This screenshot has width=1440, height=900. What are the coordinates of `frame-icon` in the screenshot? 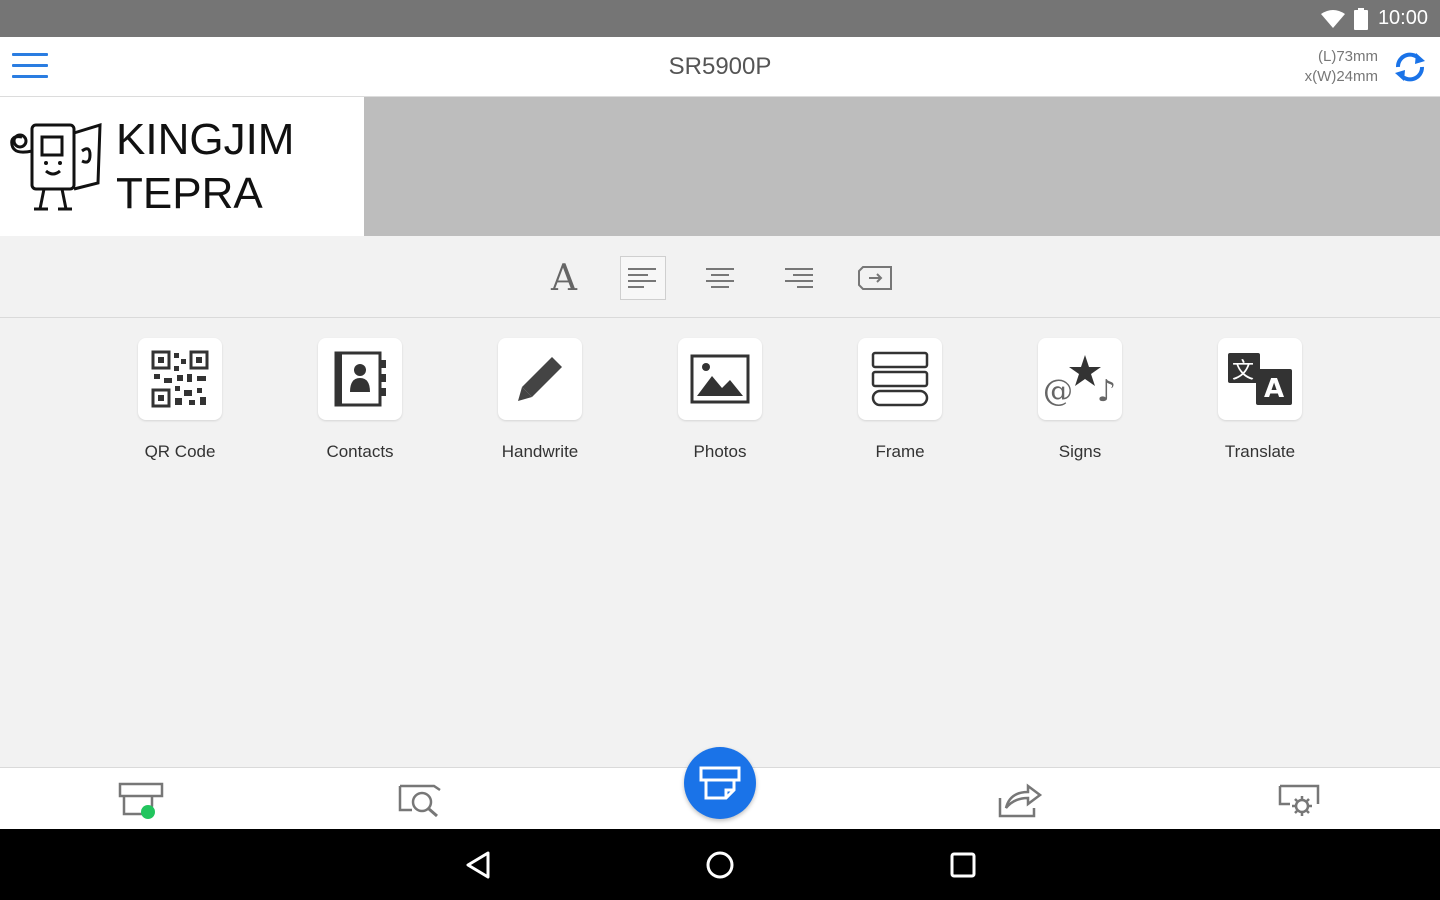 It's located at (900, 379).